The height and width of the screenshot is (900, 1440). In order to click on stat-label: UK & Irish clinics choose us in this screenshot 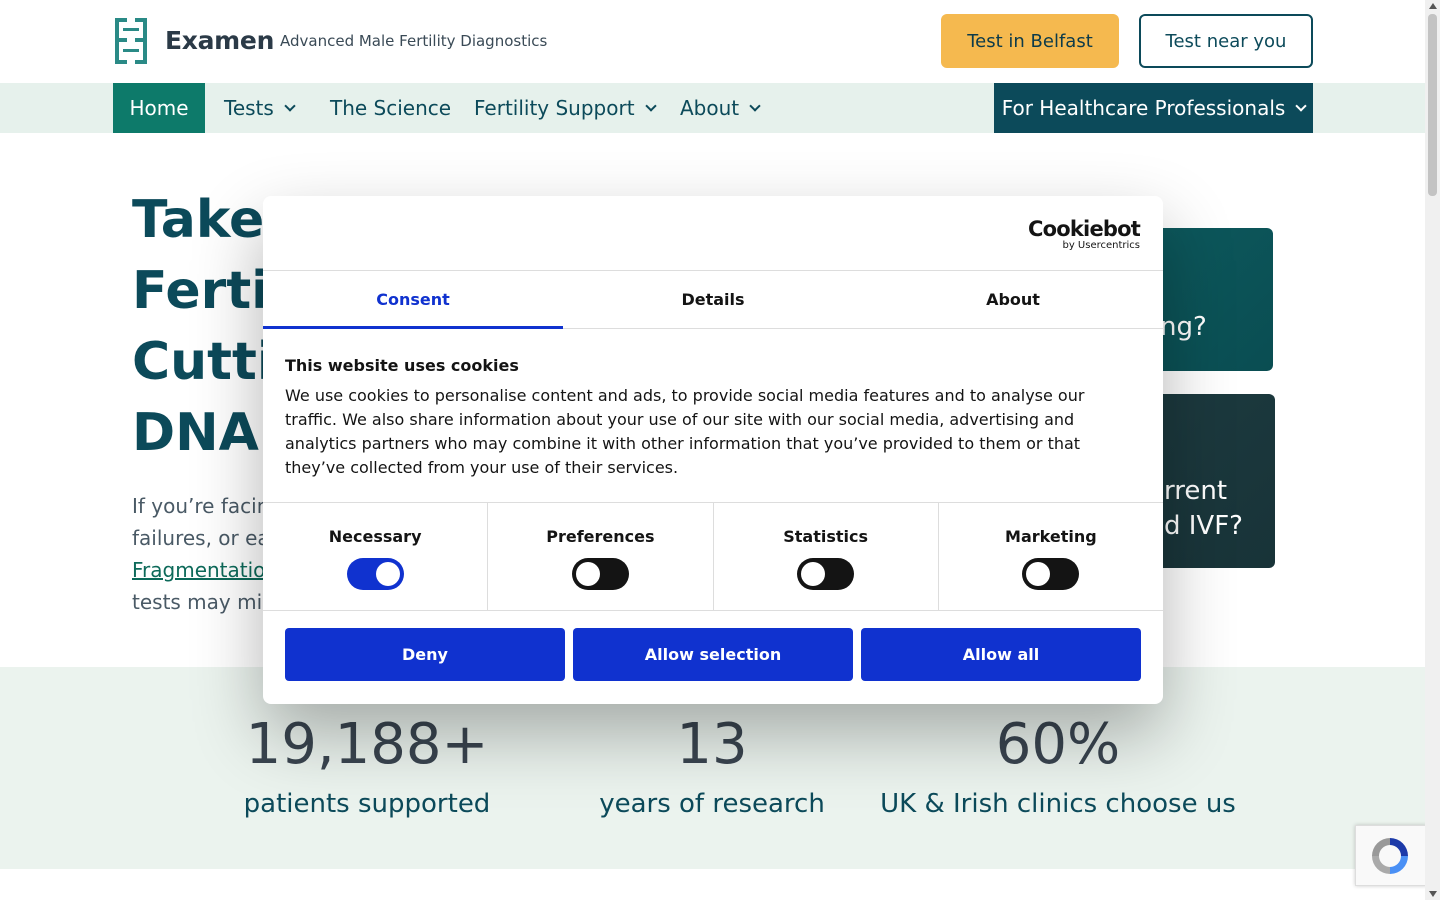, I will do `click(1058, 804)`.